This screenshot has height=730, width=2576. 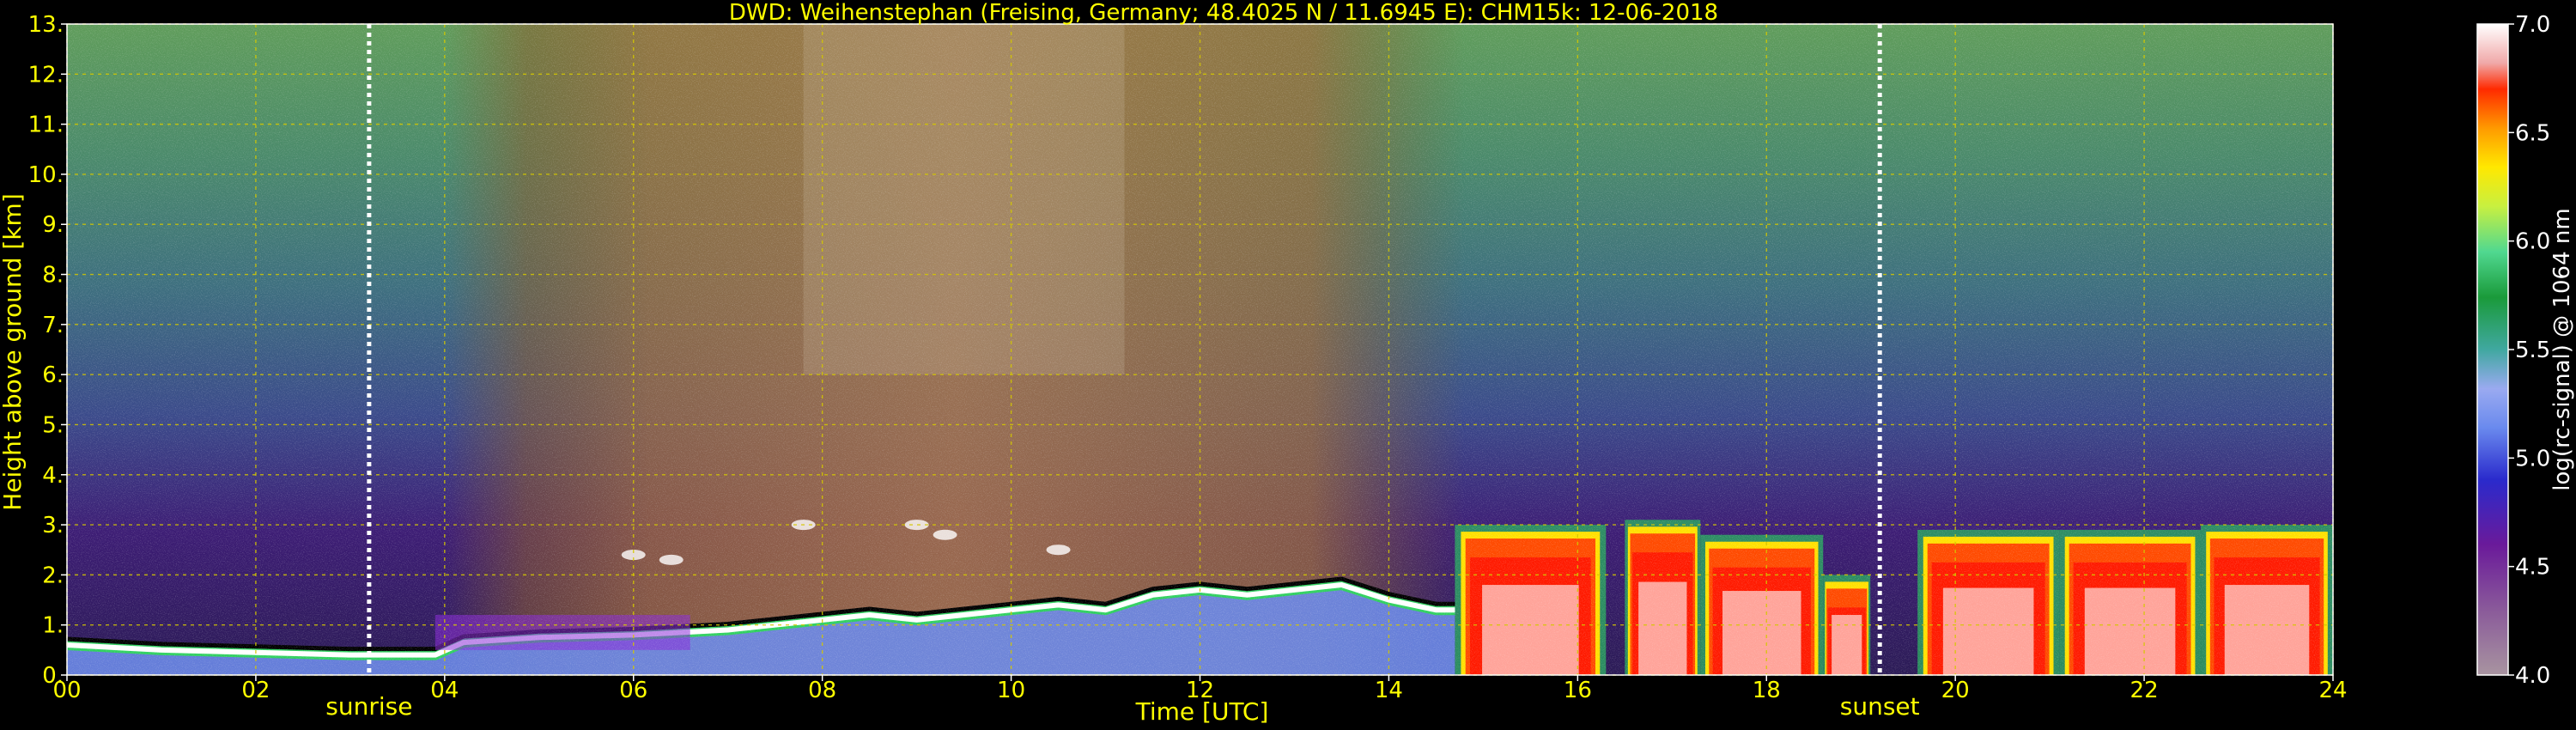 What do you see at coordinates (2144, 690) in the screenshot?
I see `x-tick-label: 22` at bounding box center [2144, 690].